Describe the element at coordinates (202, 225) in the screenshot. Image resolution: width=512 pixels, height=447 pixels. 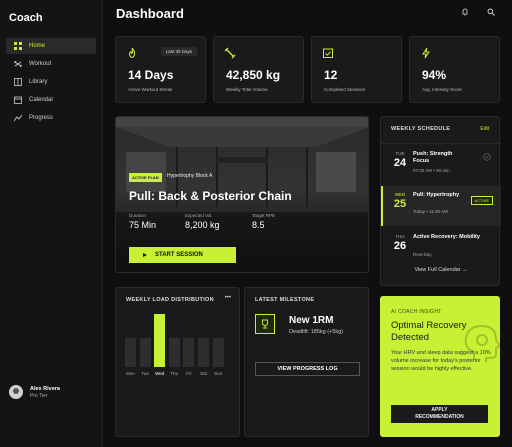
I see `metric-value: 8,200 kg` at that location.